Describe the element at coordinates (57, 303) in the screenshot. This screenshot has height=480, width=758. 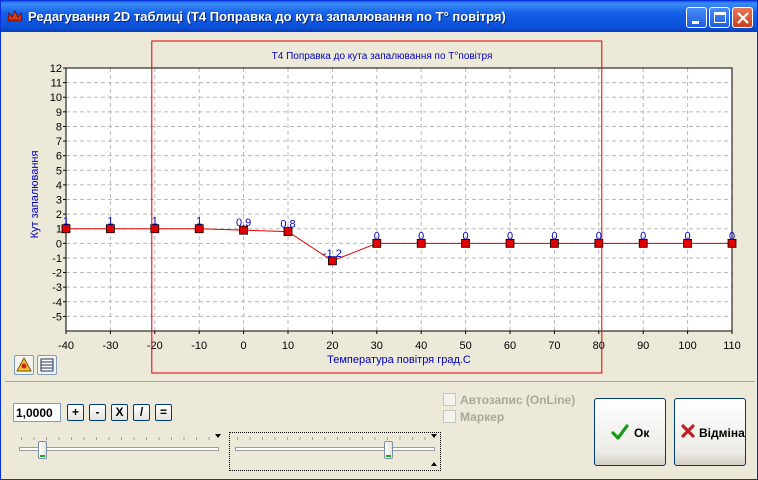
I see `y-tick-label: -4` at that location.